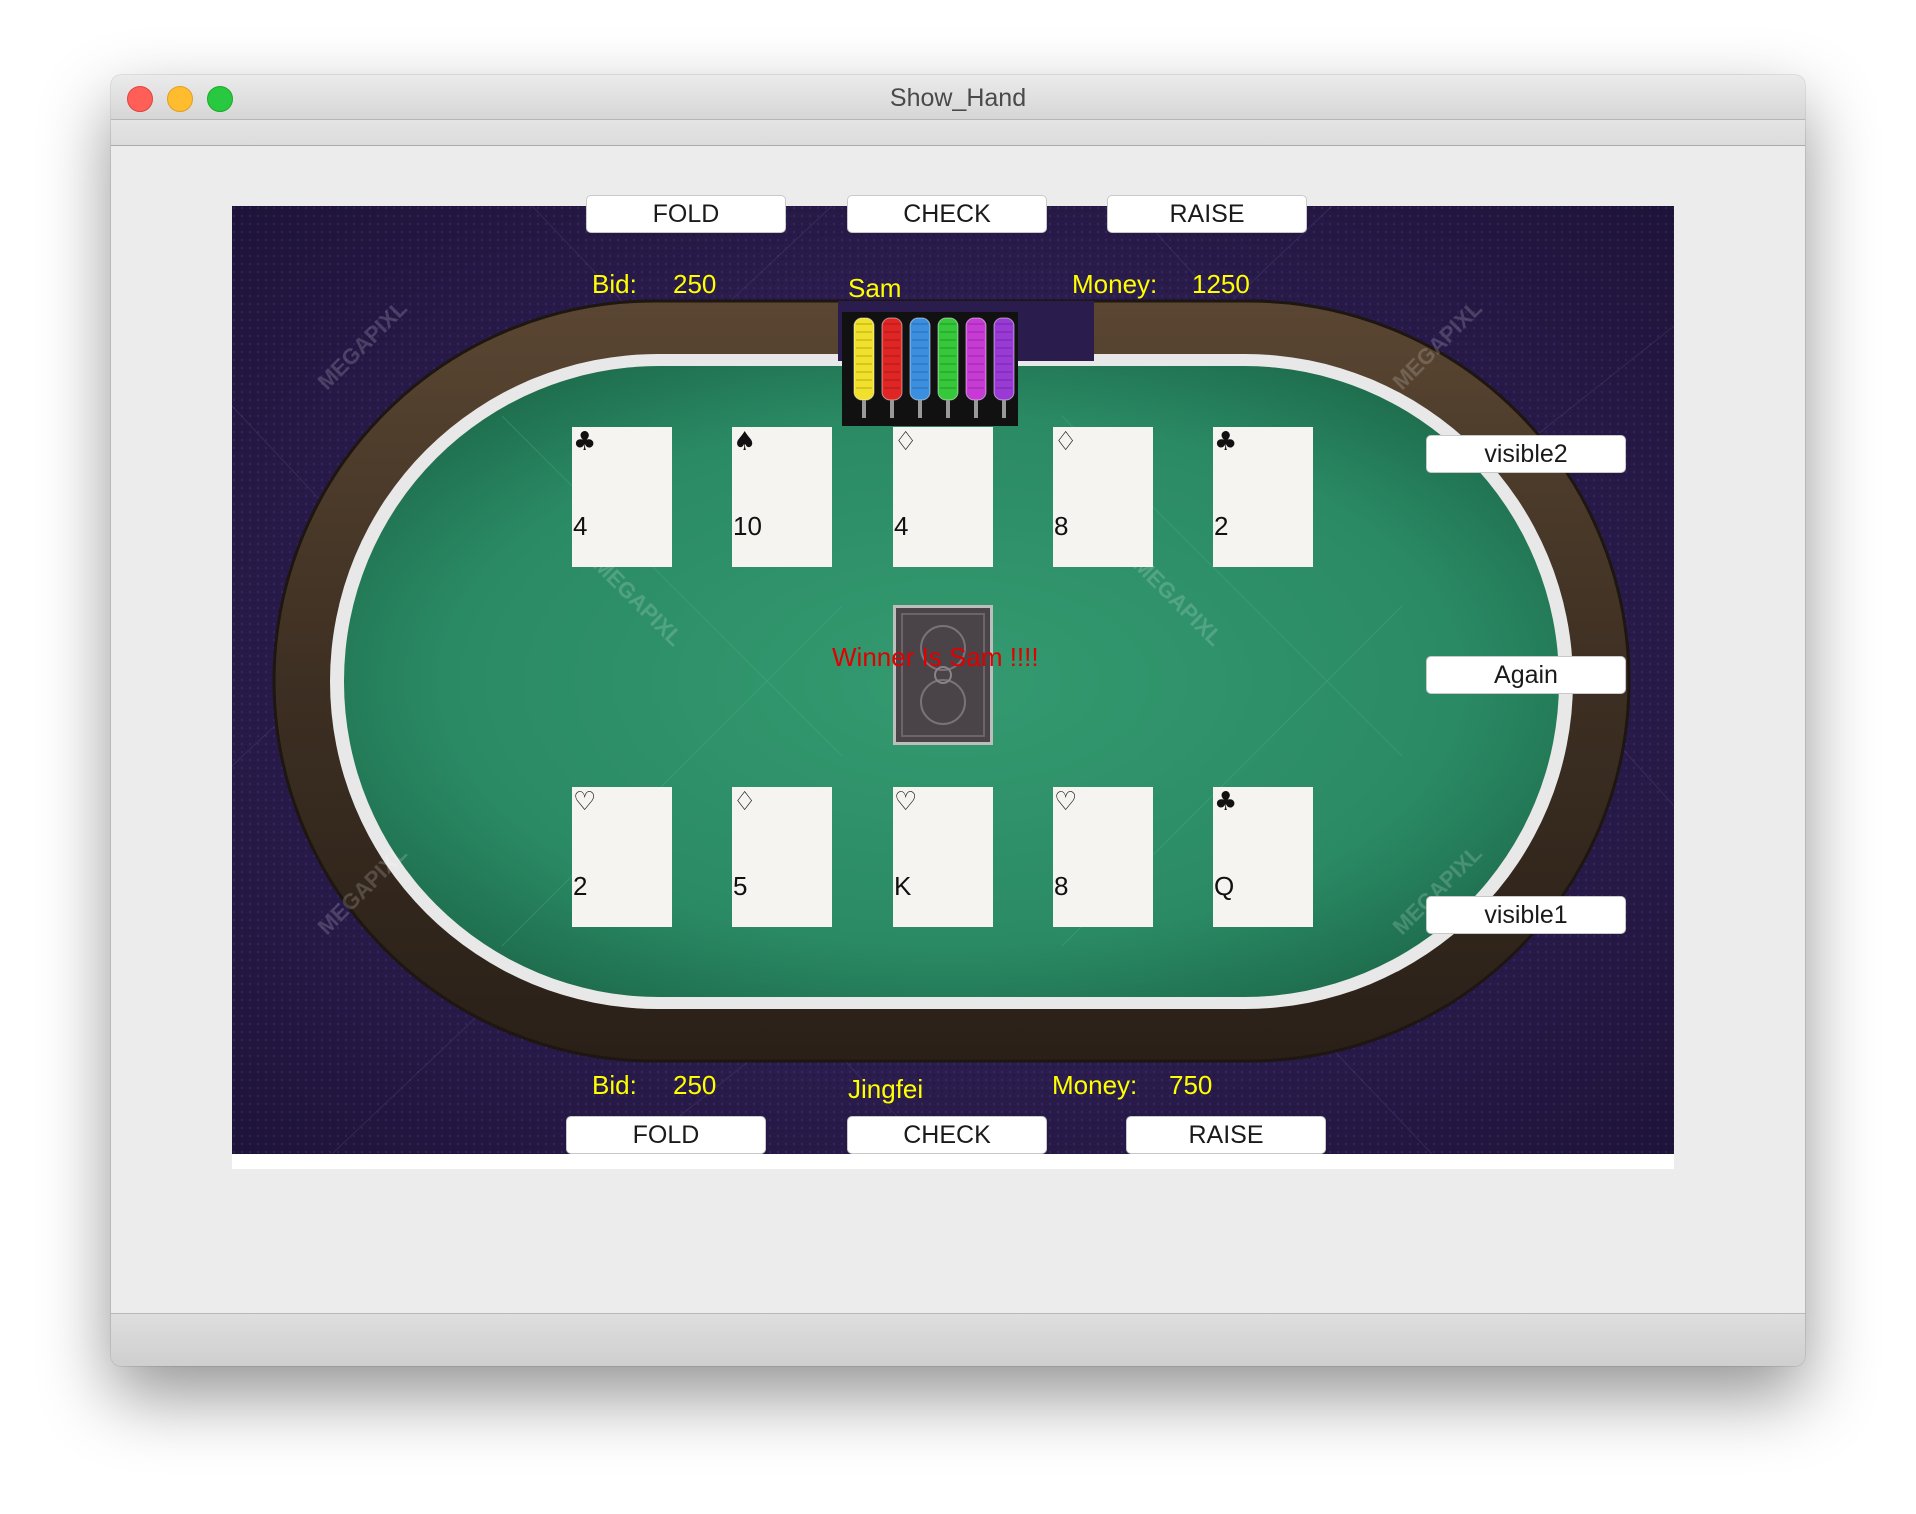 Image resolution: width=1916 pixels, height=1514 pixels. I want to click on card-rank: 10, so click(747, 526).